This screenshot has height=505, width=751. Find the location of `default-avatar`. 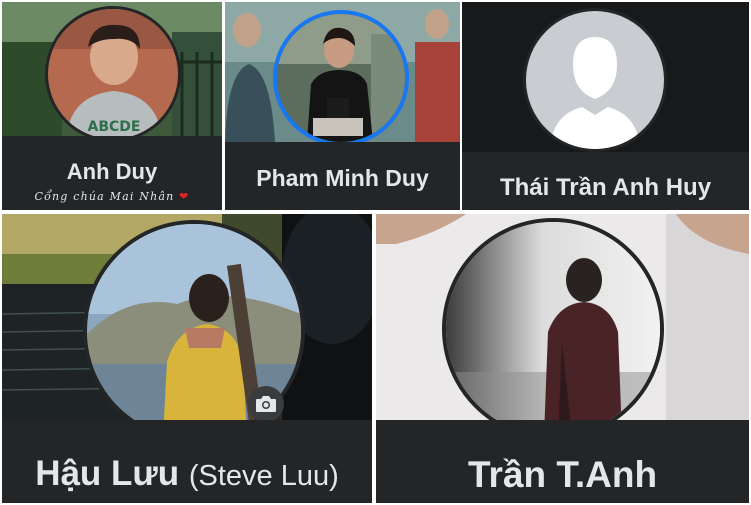

default-avatar is located at coordinates (595, 80).